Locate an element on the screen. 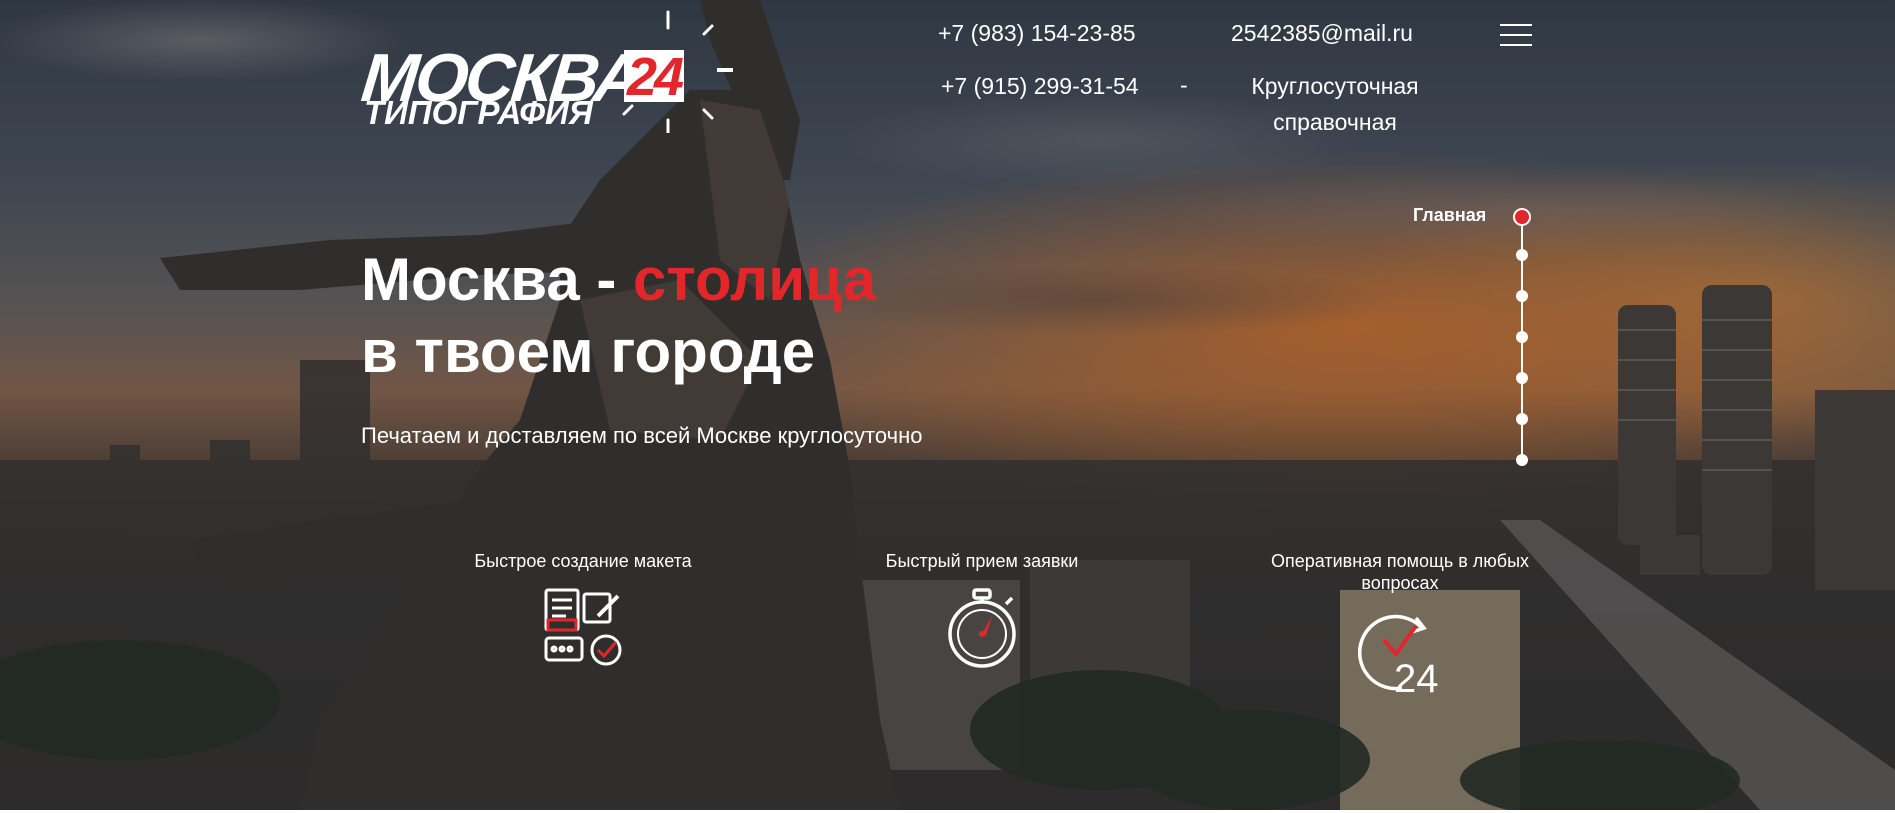  feature-title: Оперативная помощь в любых вопросах is located at coordinates (1400, 572).